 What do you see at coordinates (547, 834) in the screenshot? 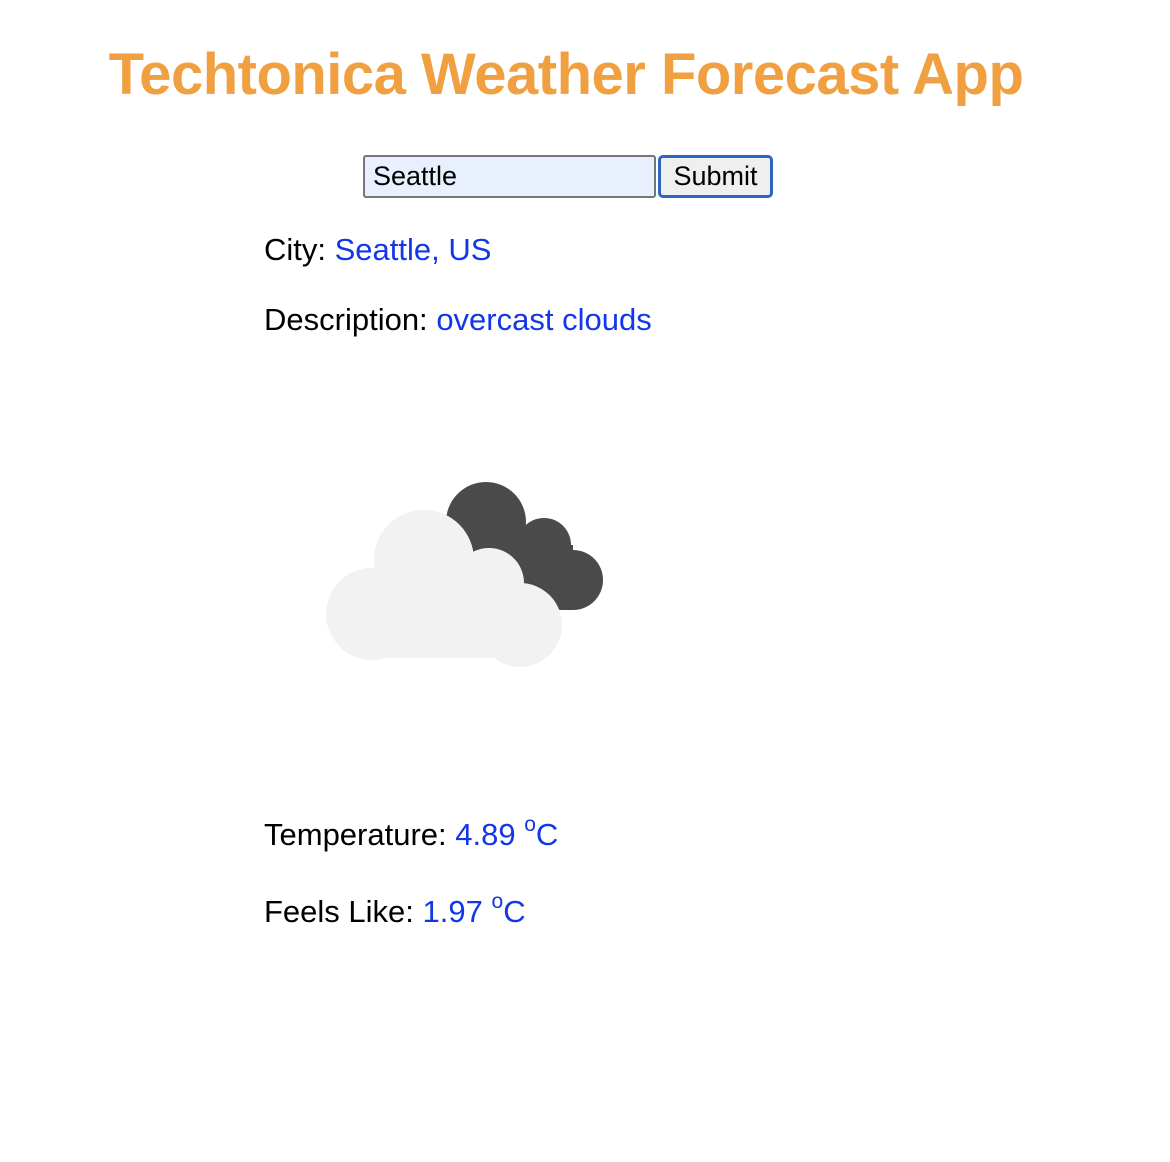
I see `temperature-unit: C` at bounding box center [547, 834].